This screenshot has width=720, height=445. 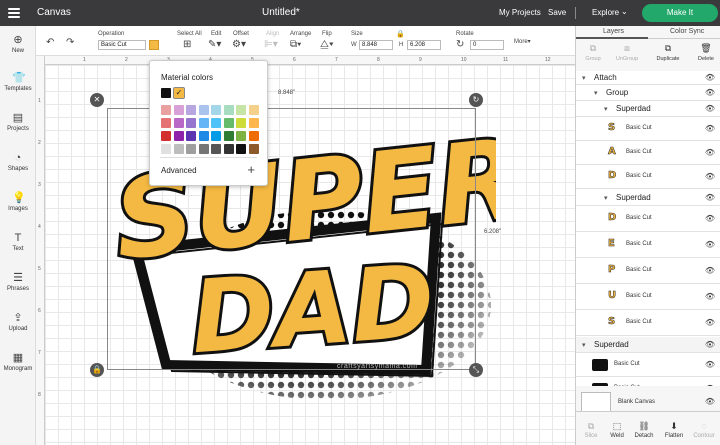 I want to click on my-projects-link: My Projects, so click(x=520, y=12).